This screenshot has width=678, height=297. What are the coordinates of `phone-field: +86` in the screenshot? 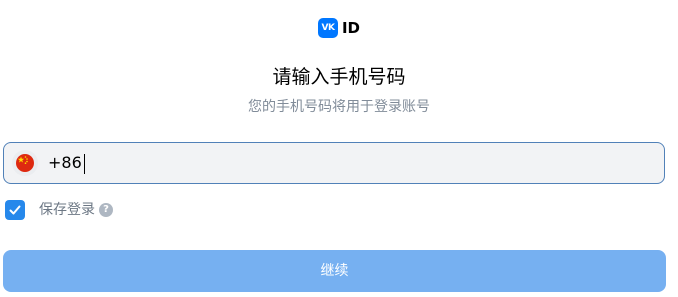 It's located at (334, 163).